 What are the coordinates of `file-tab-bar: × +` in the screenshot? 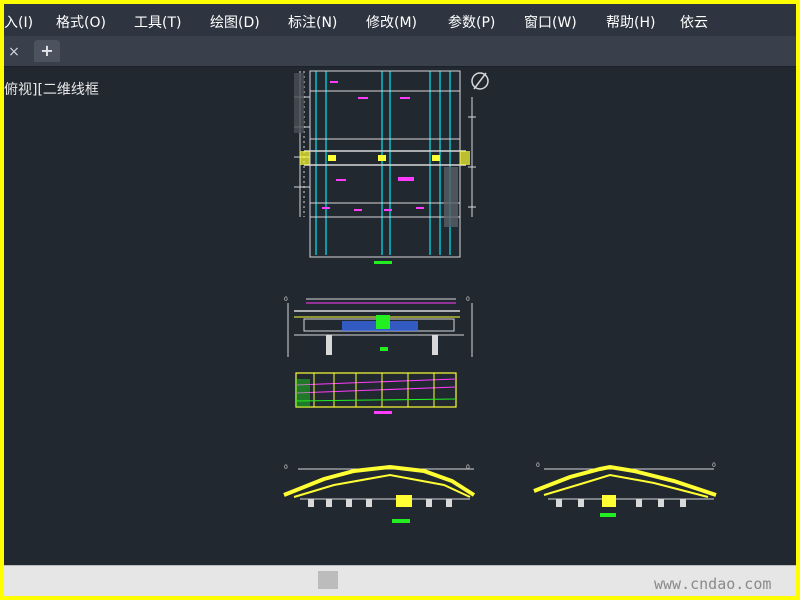 It's located at (400, 51).